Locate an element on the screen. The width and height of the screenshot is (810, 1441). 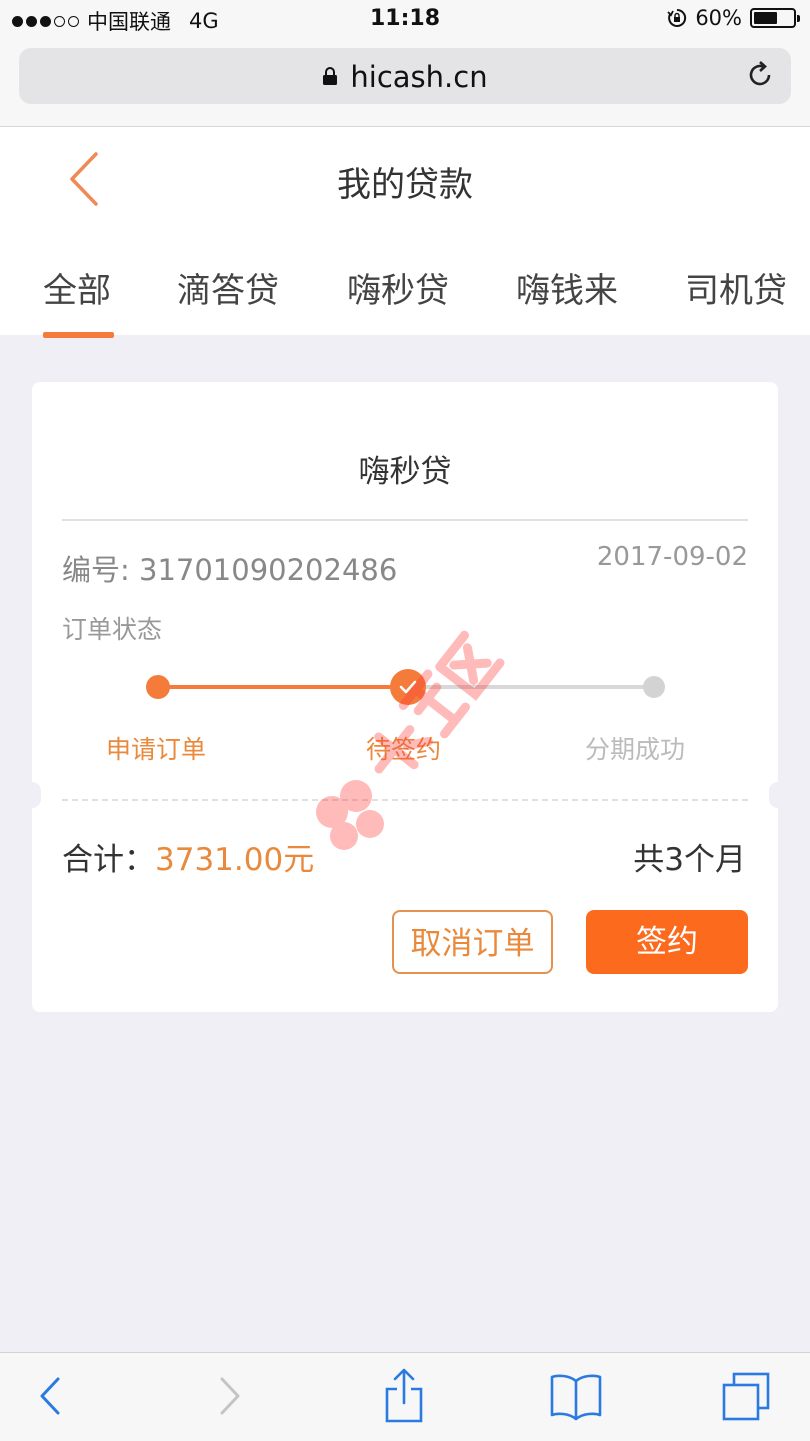
sign-button: 签约 is located at coordinates (667, 942).